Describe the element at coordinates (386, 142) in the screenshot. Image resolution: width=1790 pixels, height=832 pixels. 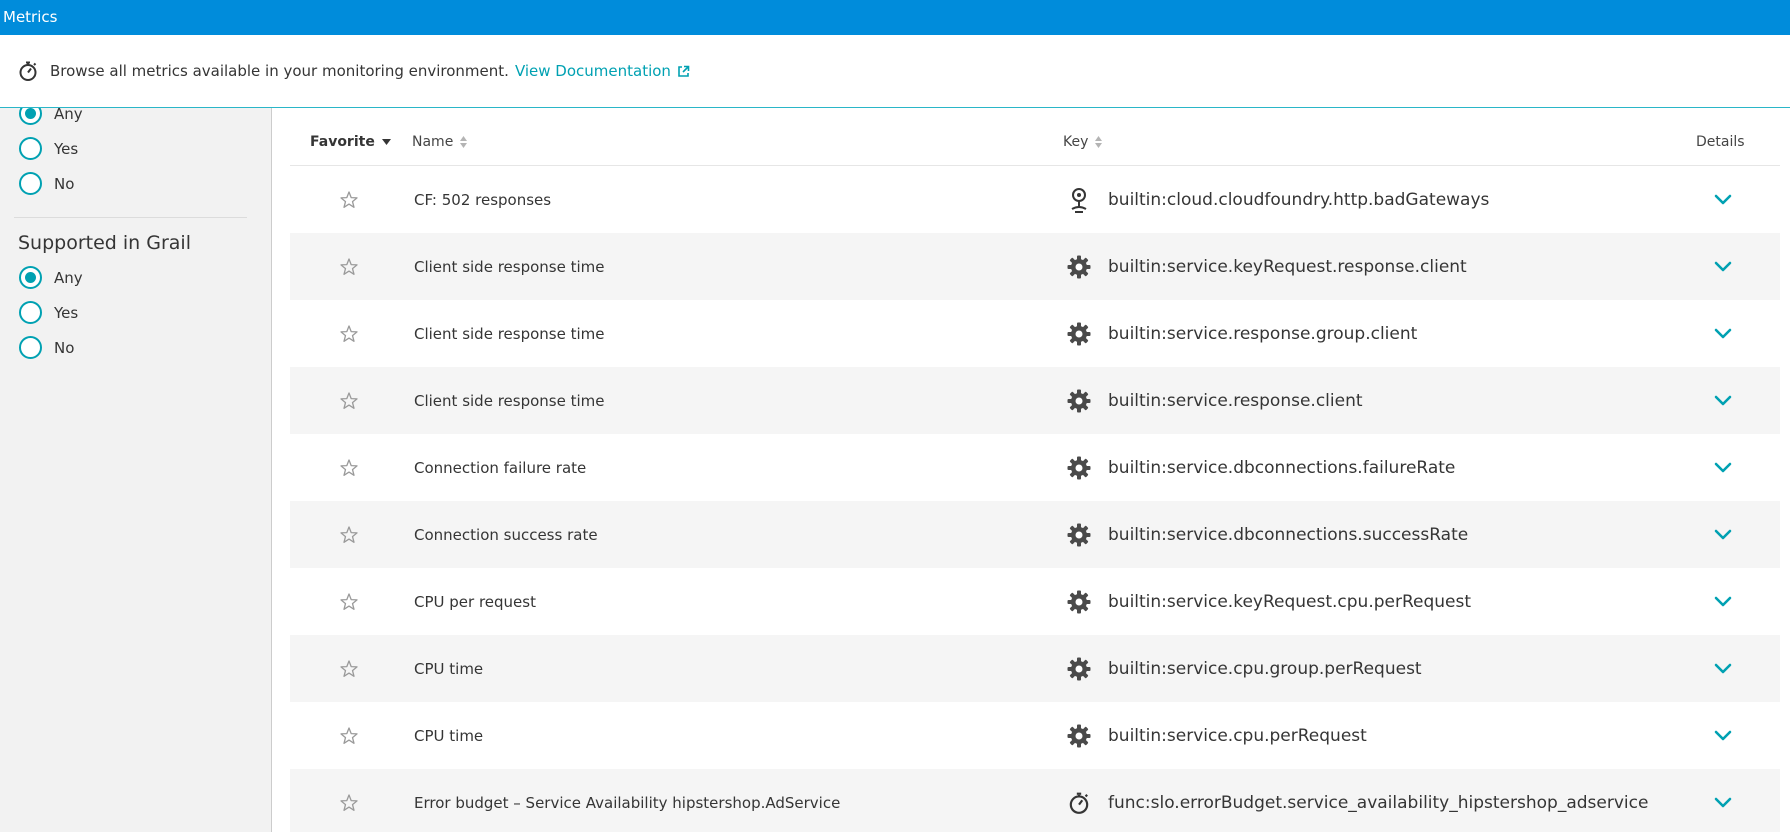
I see `sort-descending-icon` at that location.